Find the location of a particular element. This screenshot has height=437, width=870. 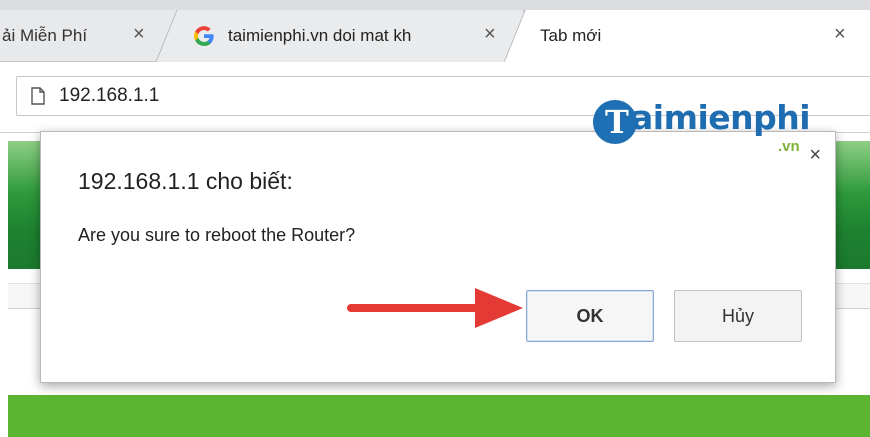

tab-label: ải Miễn Phí is located at coordinates (45, 35).